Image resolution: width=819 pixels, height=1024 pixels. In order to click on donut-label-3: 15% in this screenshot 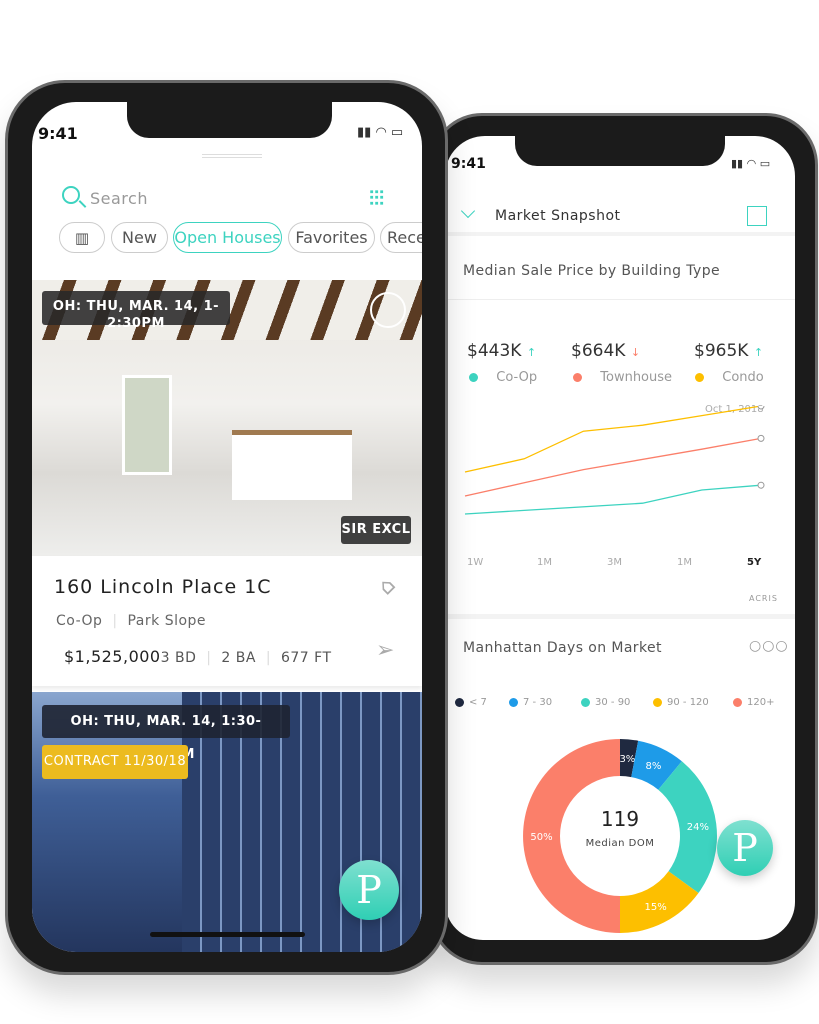, I will do `click(656, 907)`.